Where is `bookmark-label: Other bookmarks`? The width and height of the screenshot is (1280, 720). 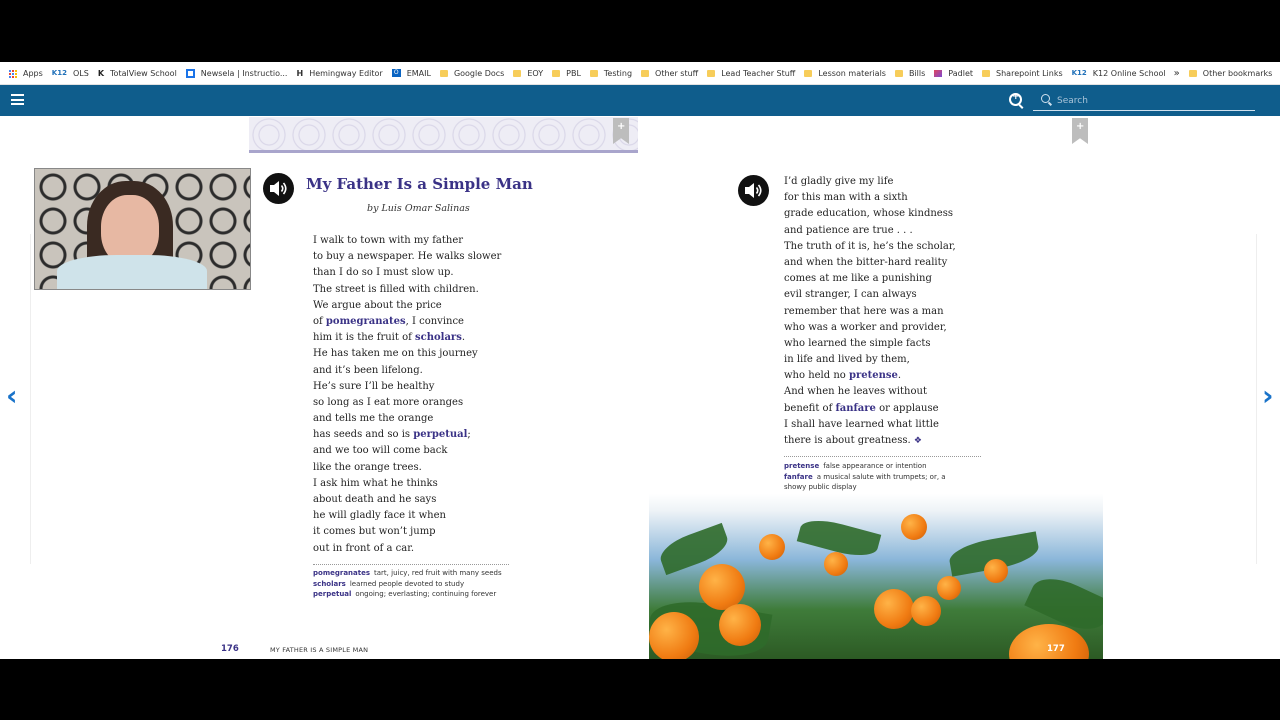
bookmark-label: Other bookmarks is located at coordinates (1237, 73).